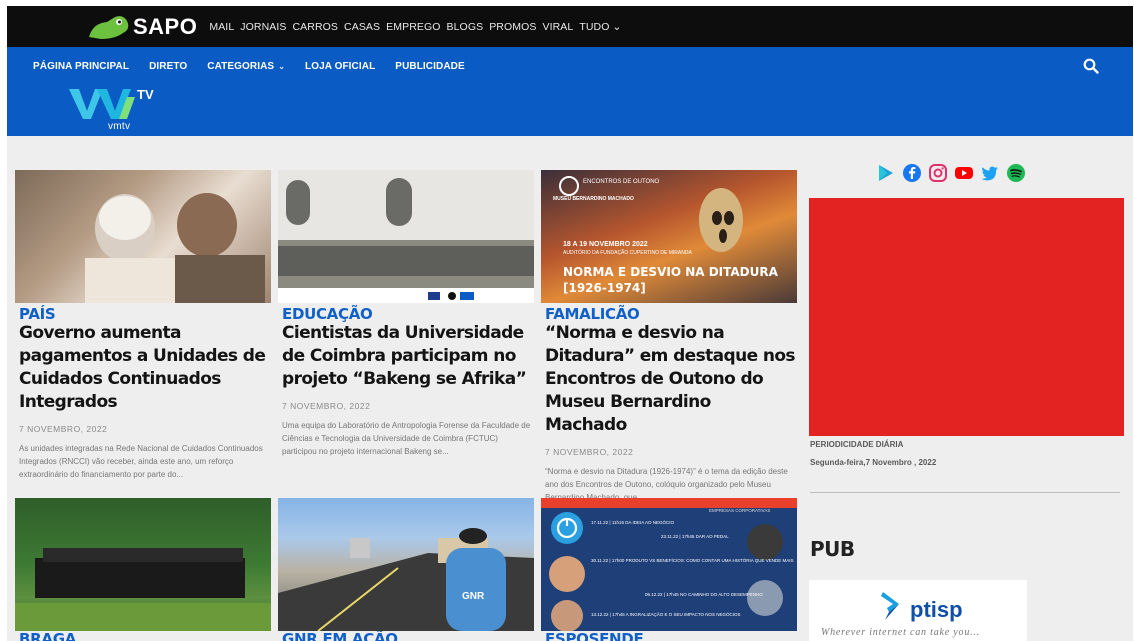  Describe the element at coordinates (263, 27) in the screenshot. I see `sapo-link-jornais: JORNAIS` at that location.